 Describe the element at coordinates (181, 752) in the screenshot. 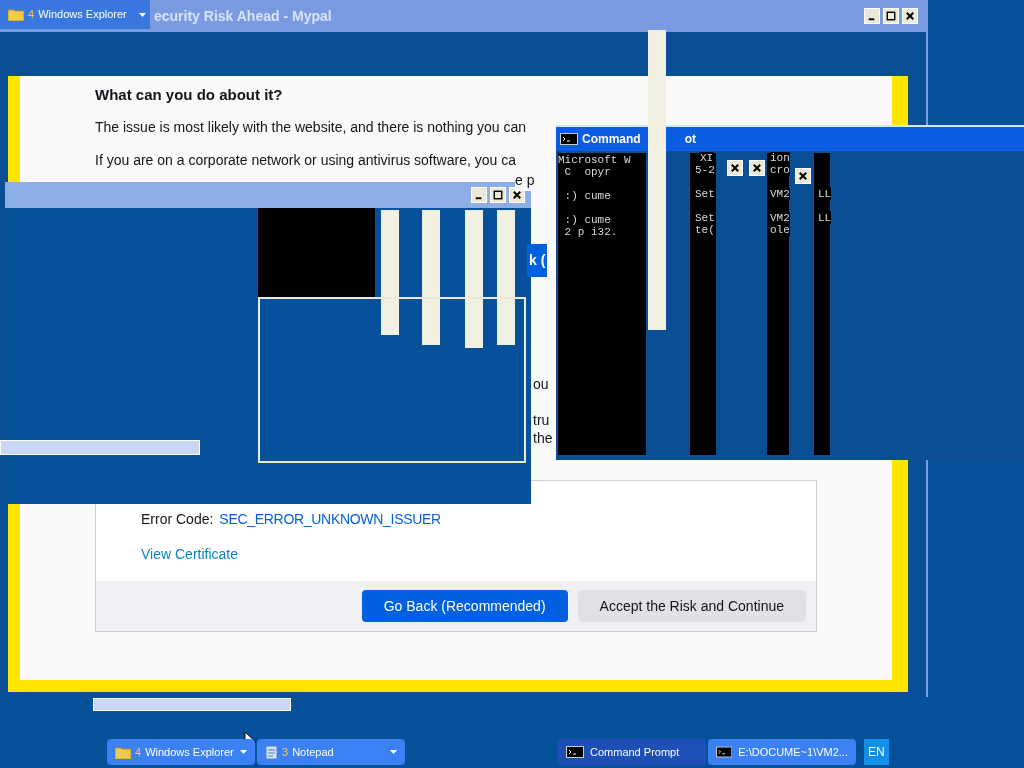

I see `taskbar-button: 4 Windows Explorer` at that location.